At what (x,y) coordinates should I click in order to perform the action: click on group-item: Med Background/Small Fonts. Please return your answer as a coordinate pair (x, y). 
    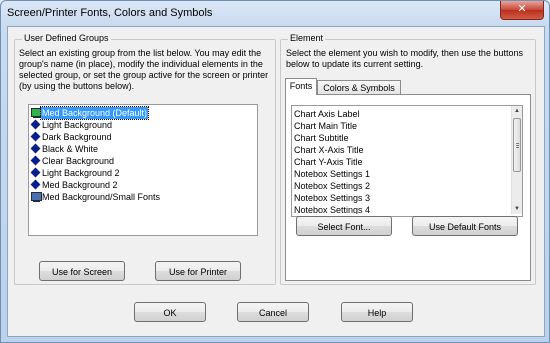
    Looking at the image, I should click on (142, 197).